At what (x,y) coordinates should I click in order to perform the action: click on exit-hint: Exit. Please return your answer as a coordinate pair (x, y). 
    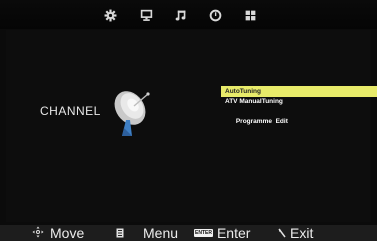
    Looking at the image, I should click on (295, 233).